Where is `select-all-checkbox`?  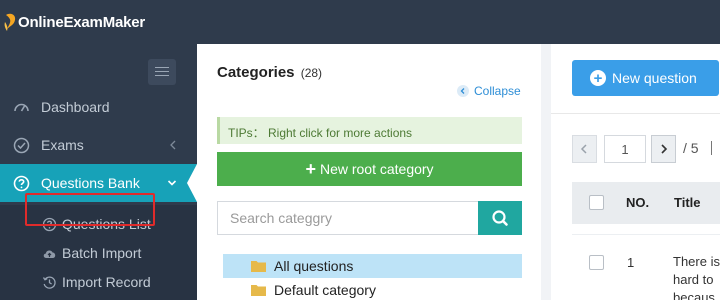
select-all-checkbox is located at coordinates (596, 202).